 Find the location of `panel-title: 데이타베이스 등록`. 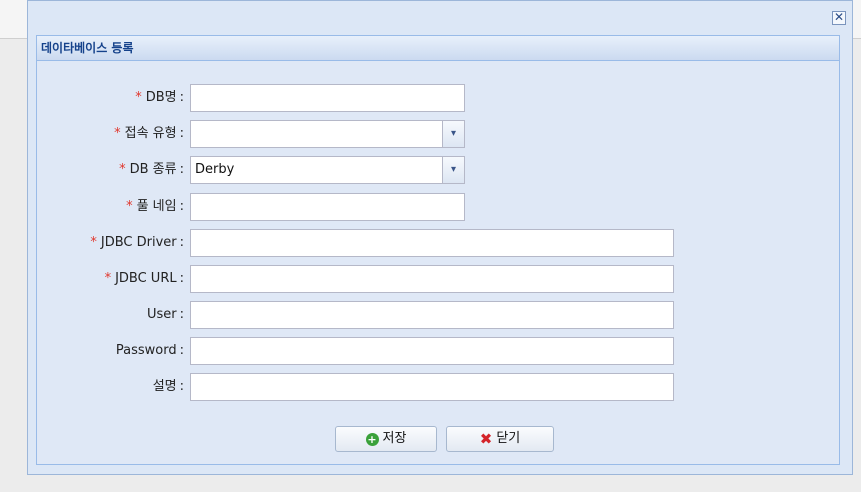

panel-title: 데이타베이스 등록 is located at coordinates (438, 48).